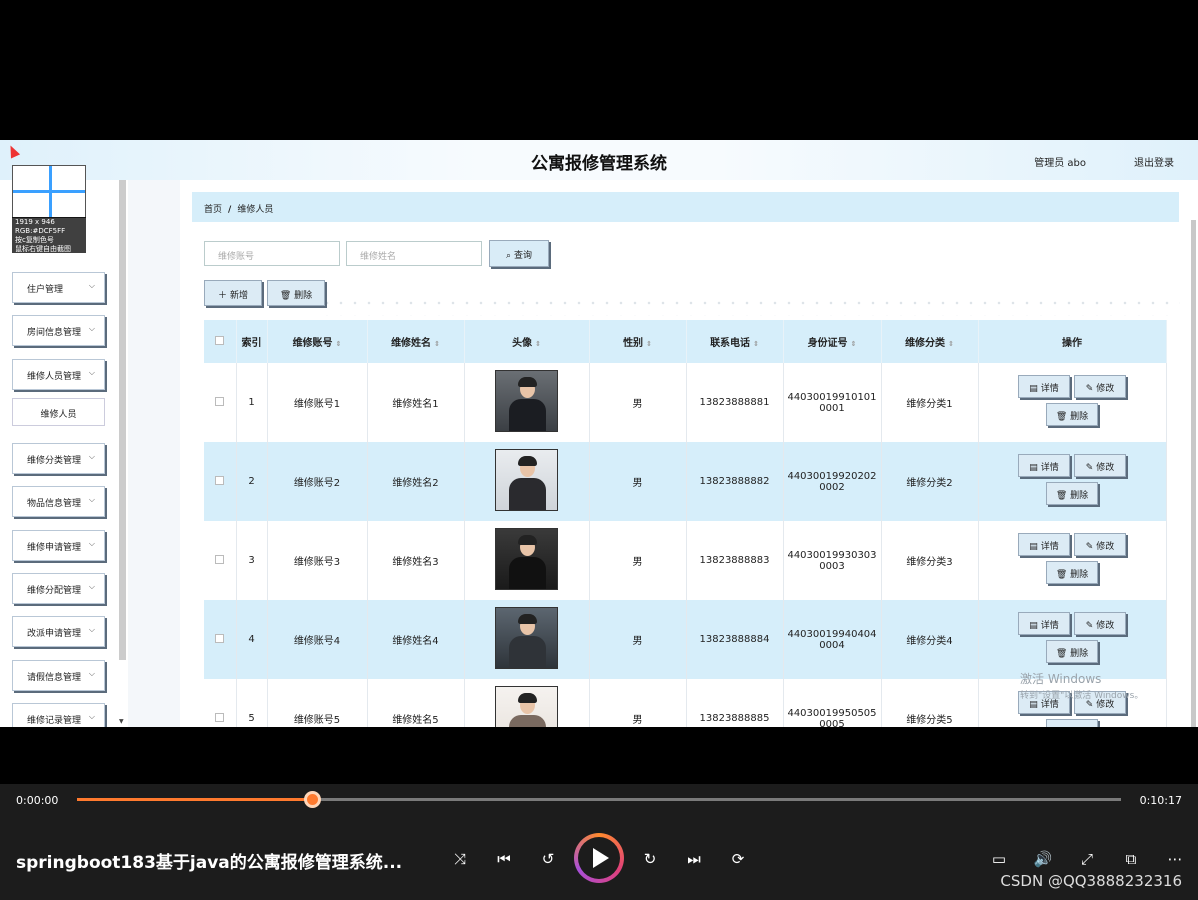 Image resolution: width=1198 pixels, height=900 pixels. I want to click on sidebar-item-items: 物品信息管理 ⌵, so click(58, 501).